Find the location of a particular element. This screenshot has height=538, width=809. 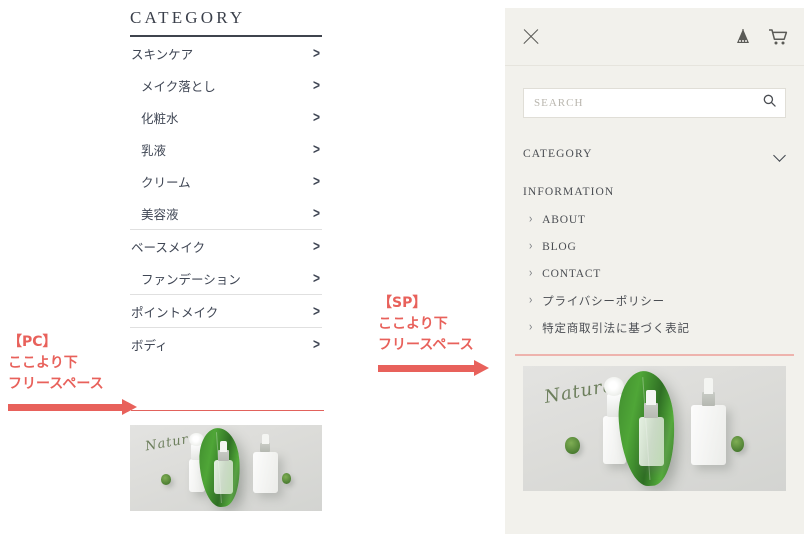

sp-annotation-tag: 【SP】 is located at coordinates (402, 303).